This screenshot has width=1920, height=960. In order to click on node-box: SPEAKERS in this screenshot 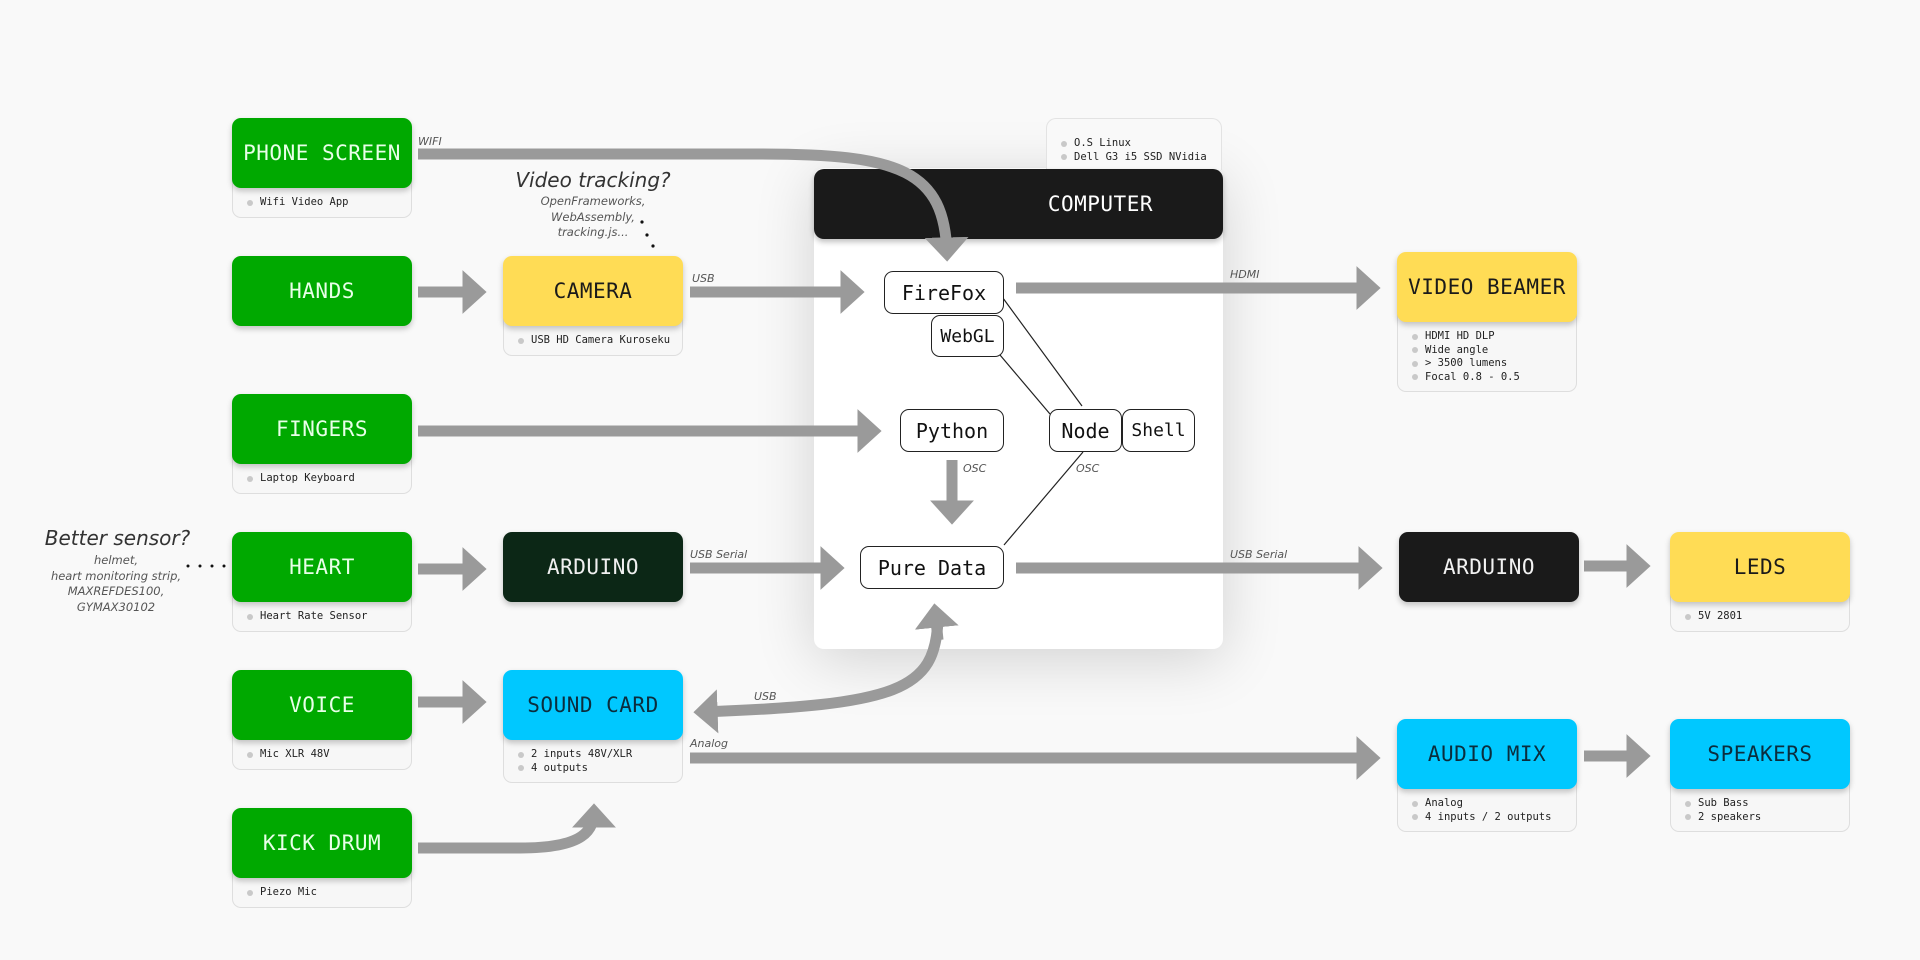, I will do `click(1760, 754)`.